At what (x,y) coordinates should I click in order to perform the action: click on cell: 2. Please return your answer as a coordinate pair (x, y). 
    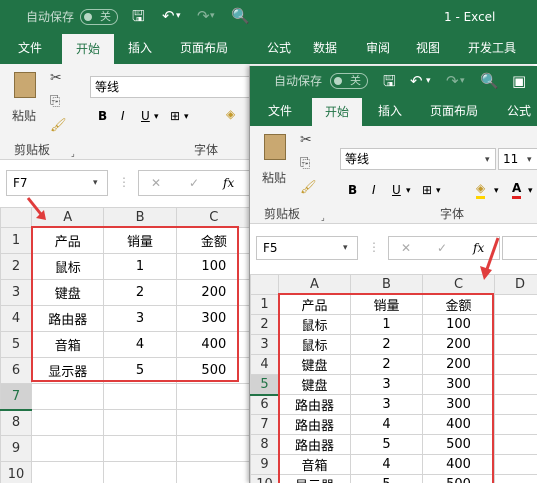
    Looking at the image, I should click on (140, 292).